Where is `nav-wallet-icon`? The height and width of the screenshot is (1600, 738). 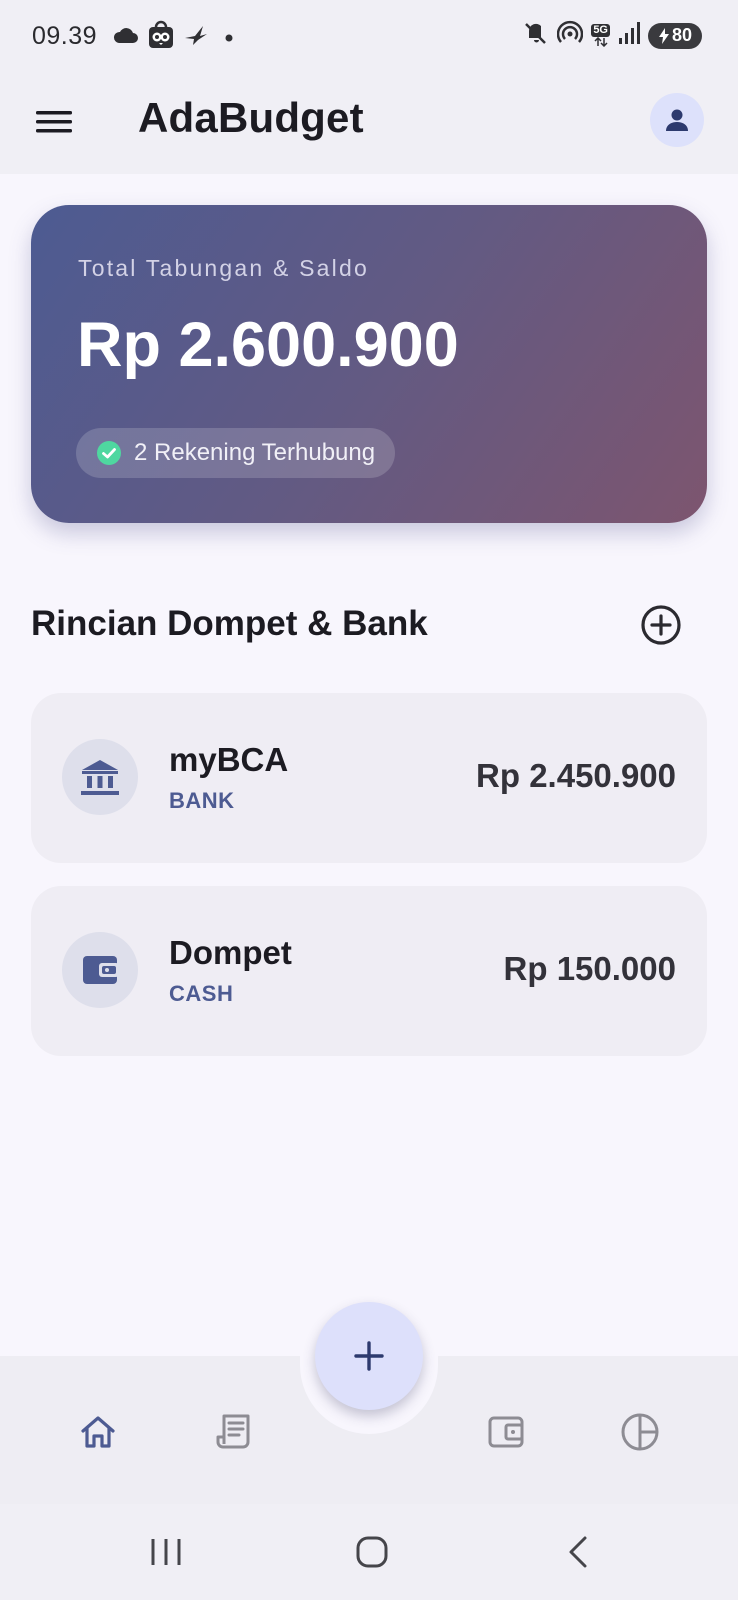 nav-wallet-icon is located at coordinates (506, 1432).